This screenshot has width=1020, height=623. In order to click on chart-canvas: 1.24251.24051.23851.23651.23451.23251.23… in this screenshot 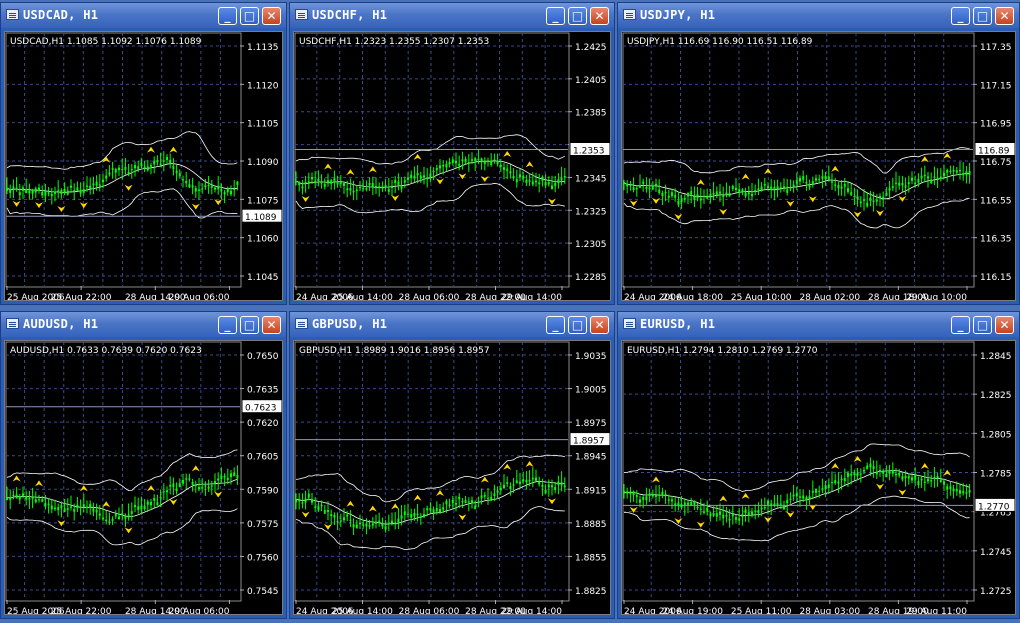, I will do `click(452, 166)`.